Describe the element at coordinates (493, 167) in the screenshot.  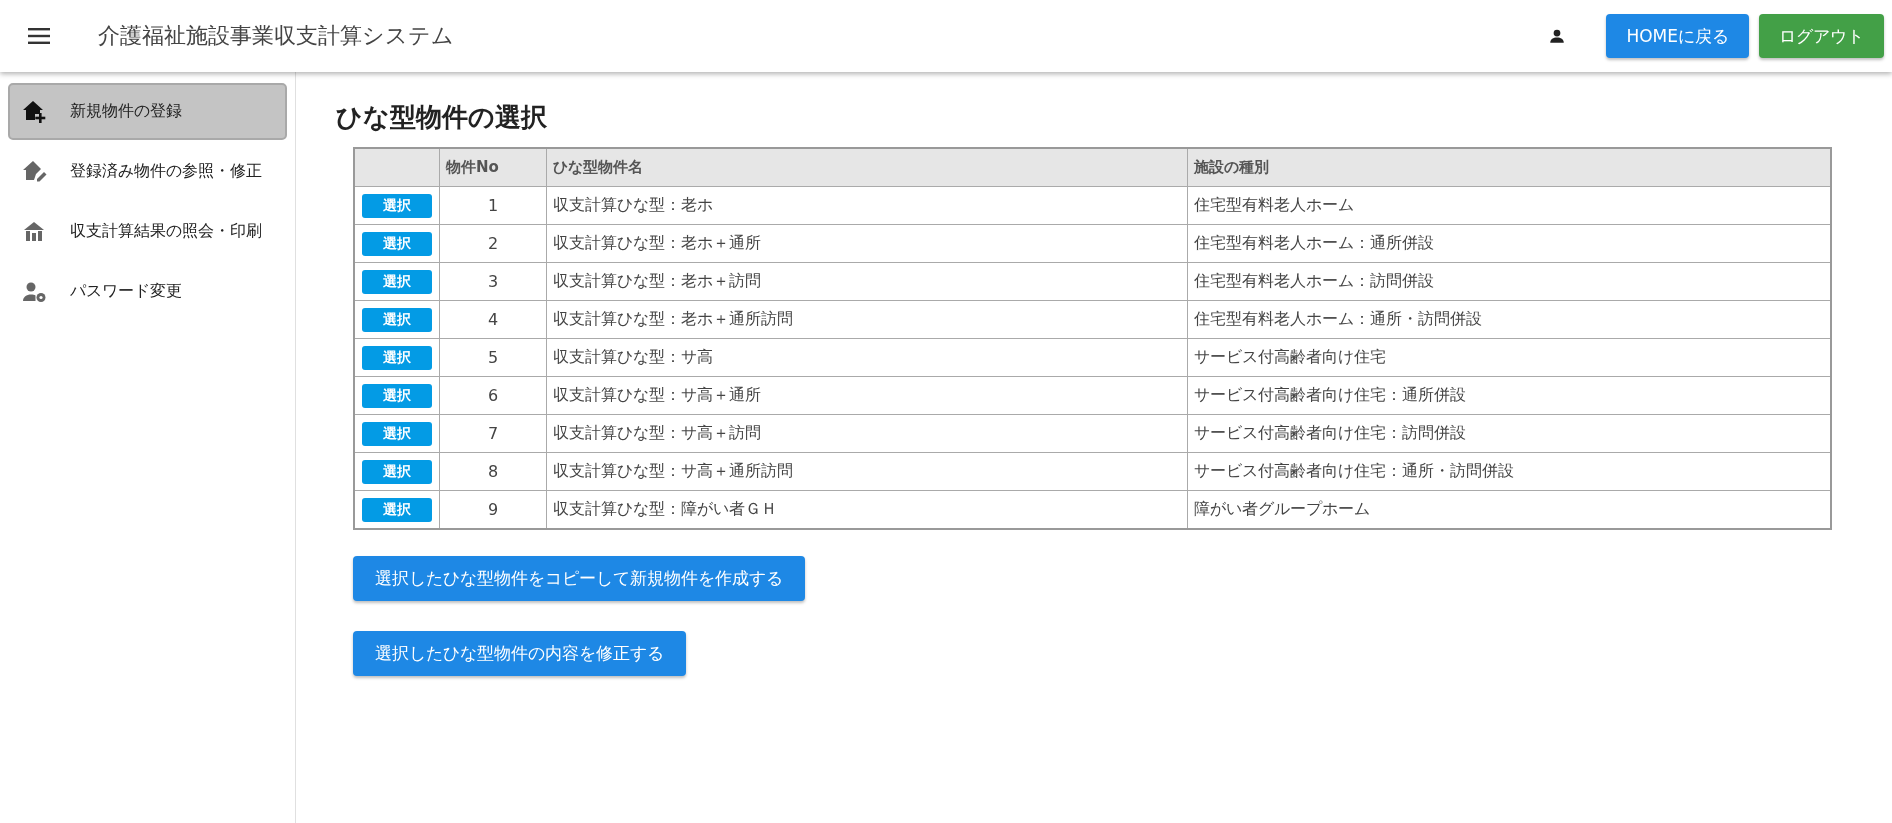
I see `column-header: 物件No` at that location.